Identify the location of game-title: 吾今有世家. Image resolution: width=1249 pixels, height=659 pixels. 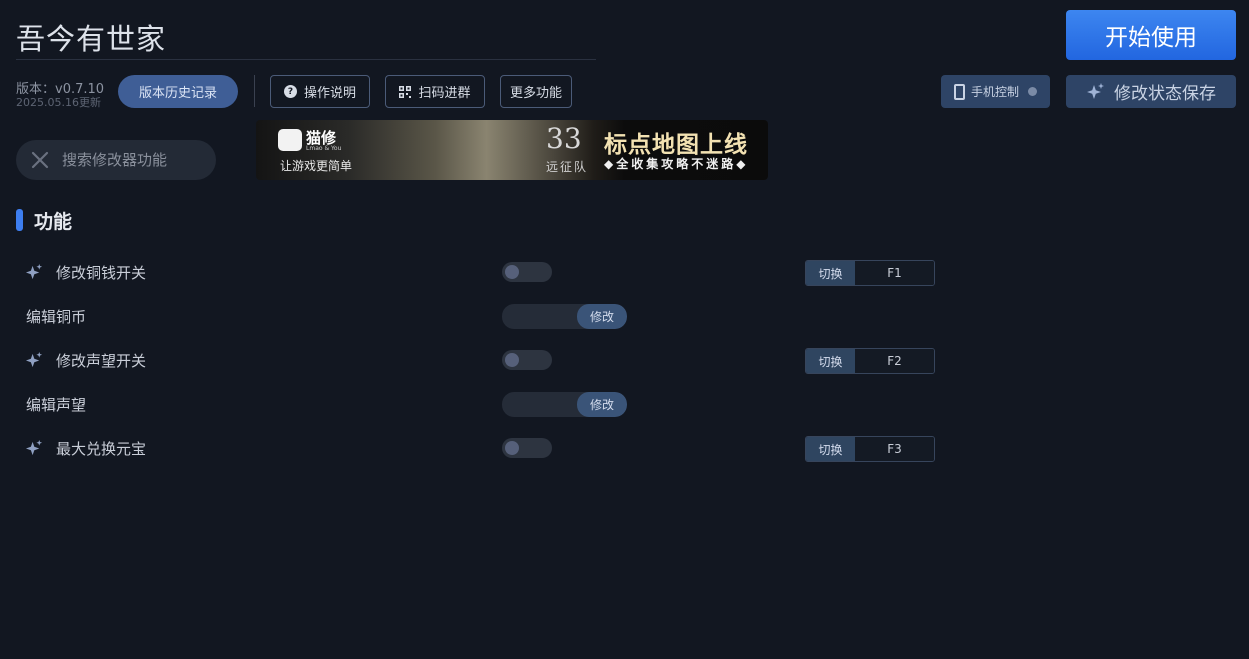
(91, 39).